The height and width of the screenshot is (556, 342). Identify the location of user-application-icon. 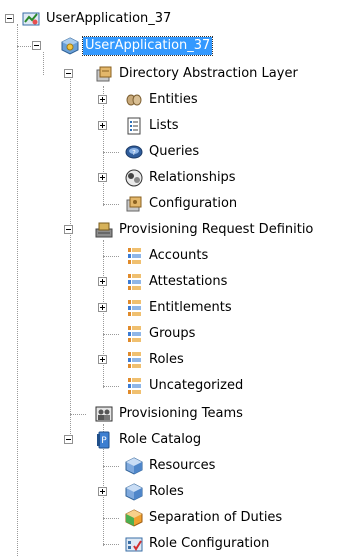
(31, 19).